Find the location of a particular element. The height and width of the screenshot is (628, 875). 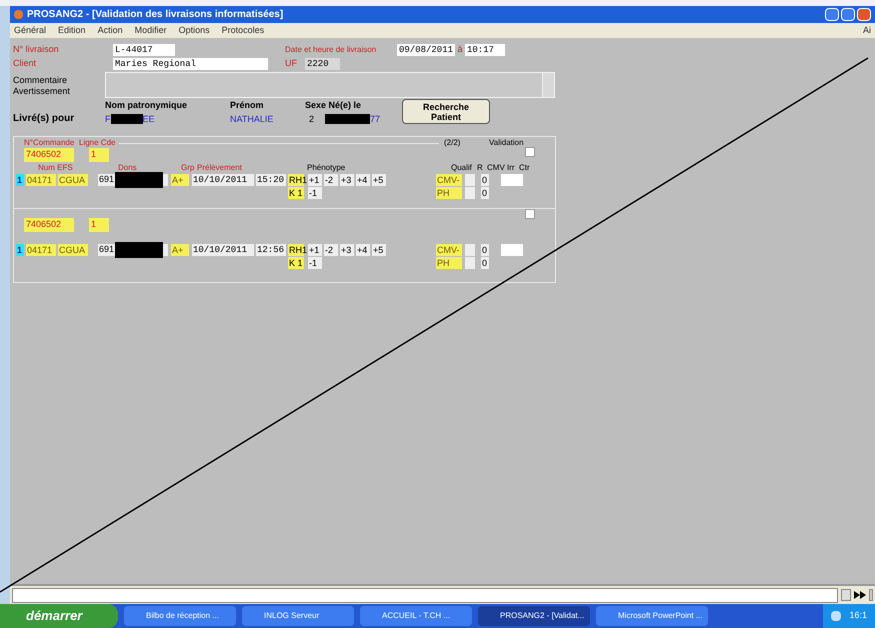

page-counter: (2/2) is located at coordinates (453, 143).